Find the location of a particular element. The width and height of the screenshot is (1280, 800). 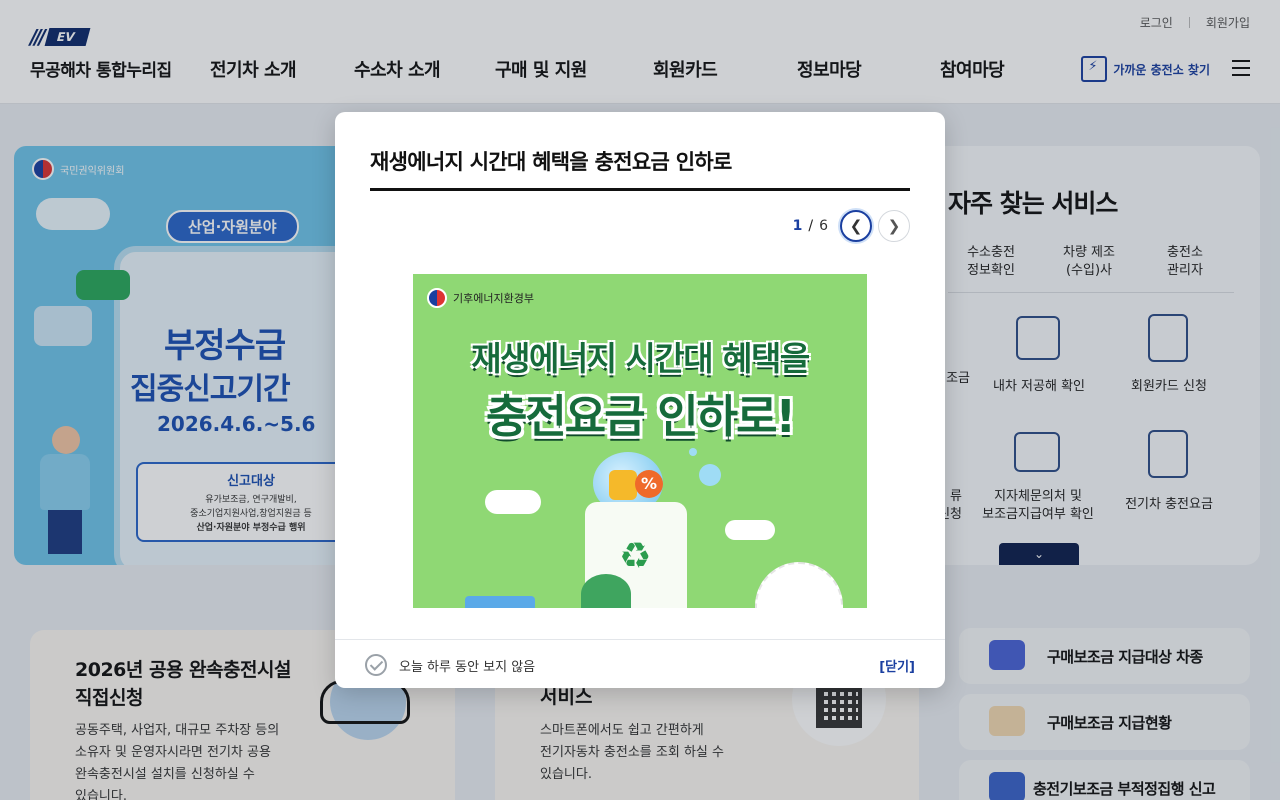

popup-headline-1: 재생에너지 시간대 혜택을 is located at coordinates (640, 358).